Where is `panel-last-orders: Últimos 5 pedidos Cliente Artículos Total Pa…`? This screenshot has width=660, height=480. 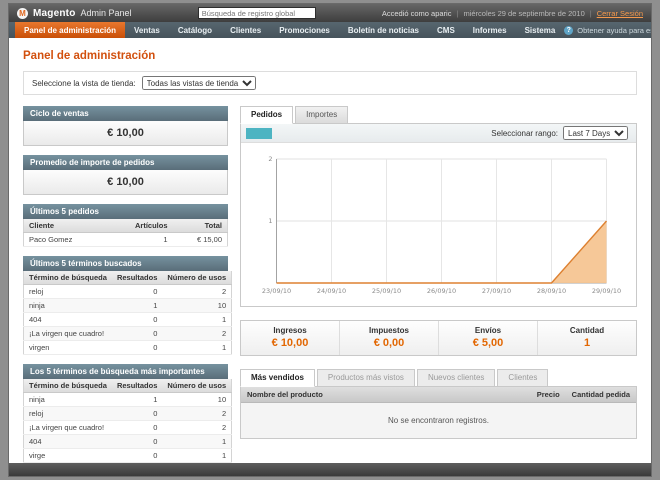 panel-last-orders: Últimos 5 pedidos Cliente Artículos Total Pa… is located at coordinates (125, 225).